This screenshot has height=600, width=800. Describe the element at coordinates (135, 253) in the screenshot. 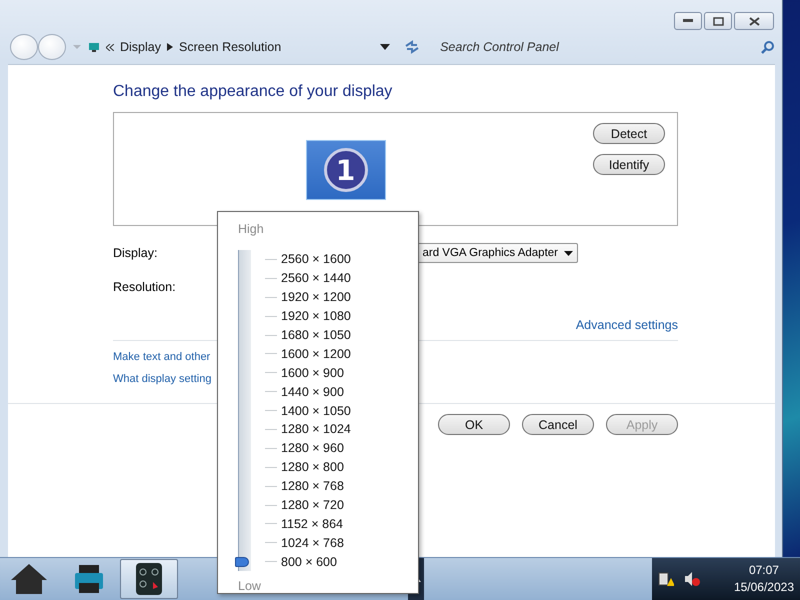

I see `field-label: Display:` at that location.